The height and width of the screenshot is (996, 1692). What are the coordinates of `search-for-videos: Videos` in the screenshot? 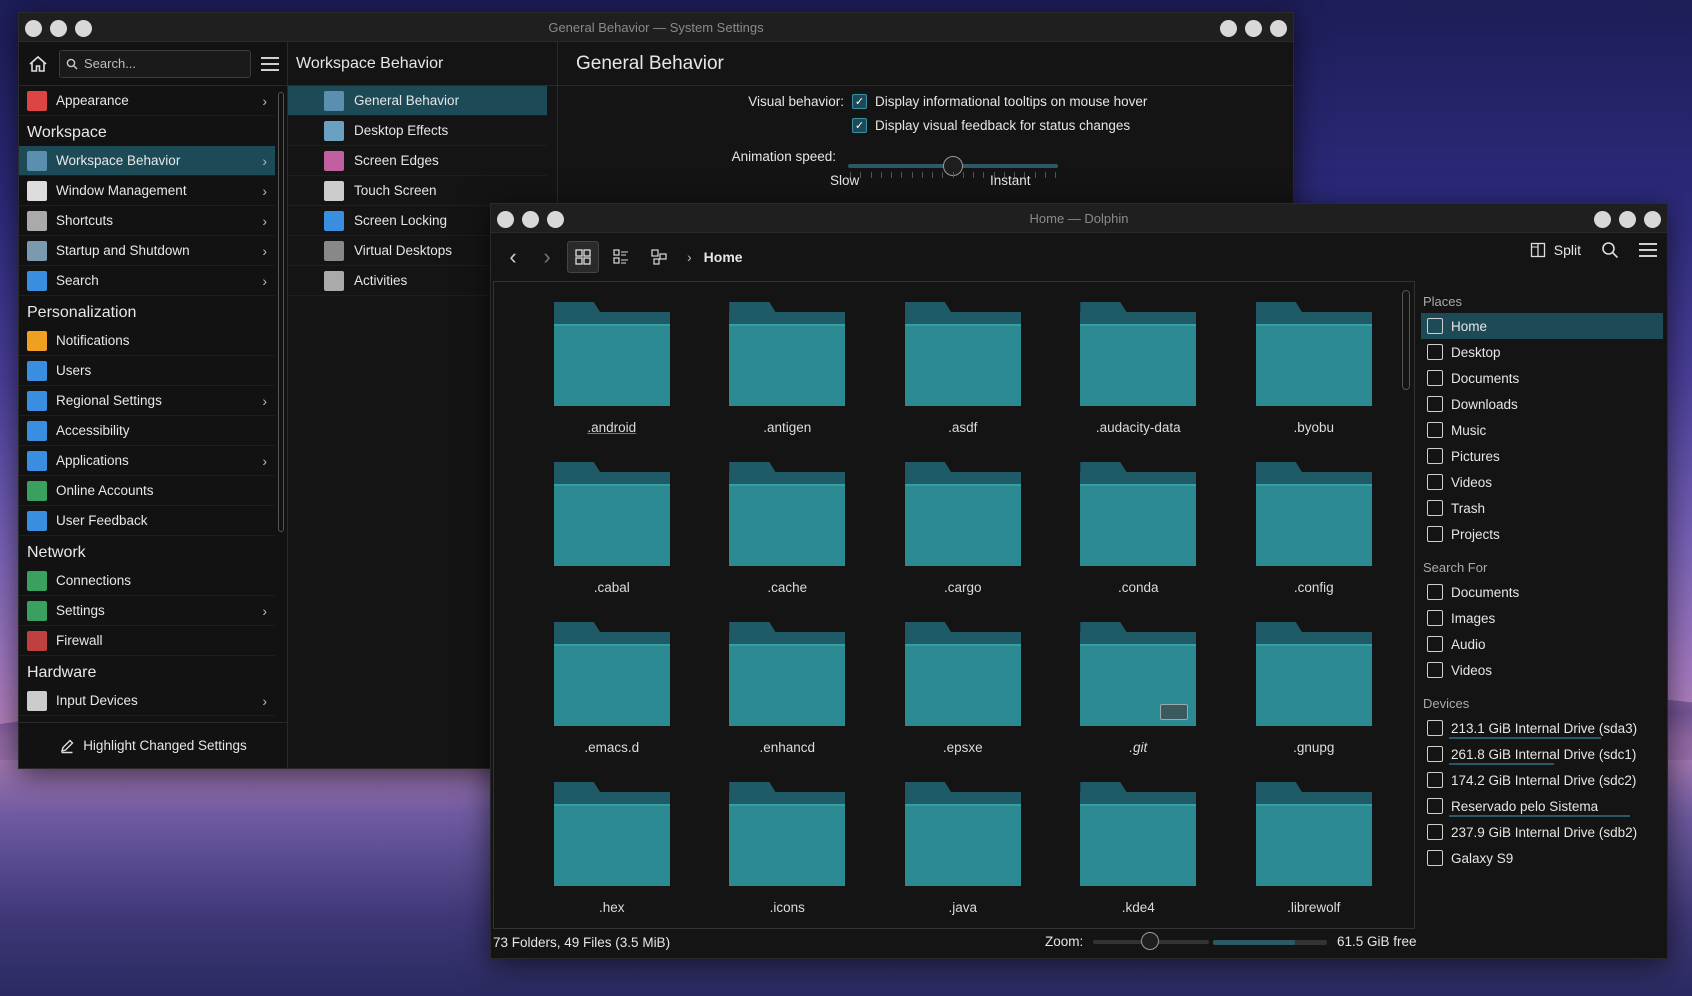 It's located at (1542, 670).